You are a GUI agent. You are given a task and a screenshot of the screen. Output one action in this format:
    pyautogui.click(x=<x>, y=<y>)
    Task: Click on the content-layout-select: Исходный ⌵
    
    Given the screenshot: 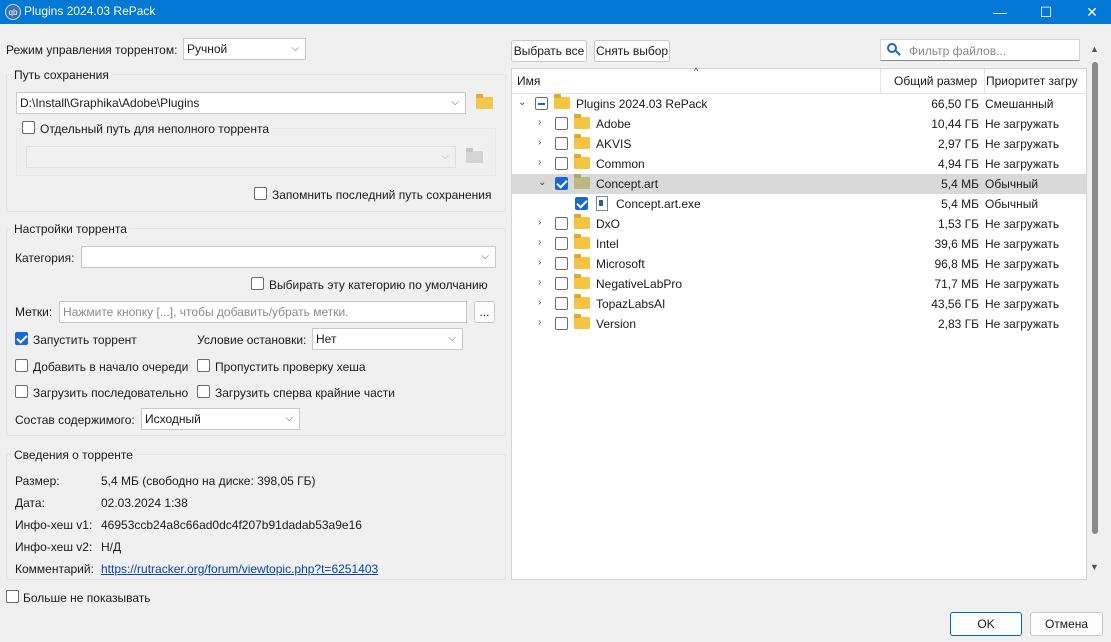 What is the action you would take?
    pyautogui.click(x=220, y=419)
    